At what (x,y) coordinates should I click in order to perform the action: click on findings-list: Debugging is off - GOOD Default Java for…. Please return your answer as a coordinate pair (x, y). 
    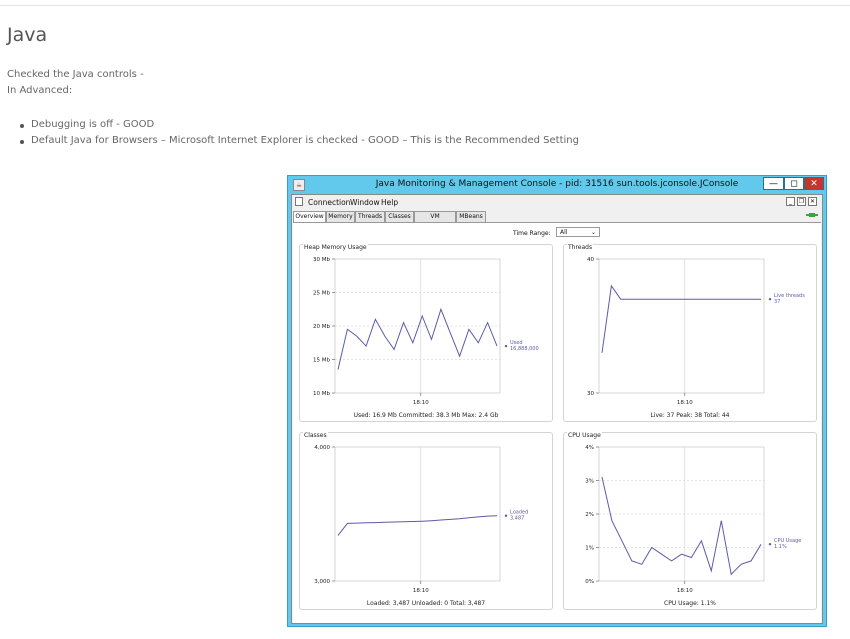
    Looking at the image, I should click on (298, 133).